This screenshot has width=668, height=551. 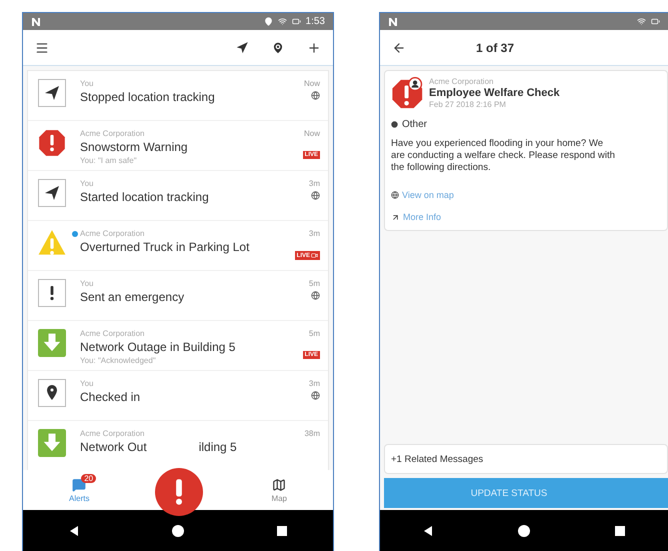 What do you see at coordinates (42, 47) in the screenshot?
I see `menu-button` at bounding box center [42, 47].